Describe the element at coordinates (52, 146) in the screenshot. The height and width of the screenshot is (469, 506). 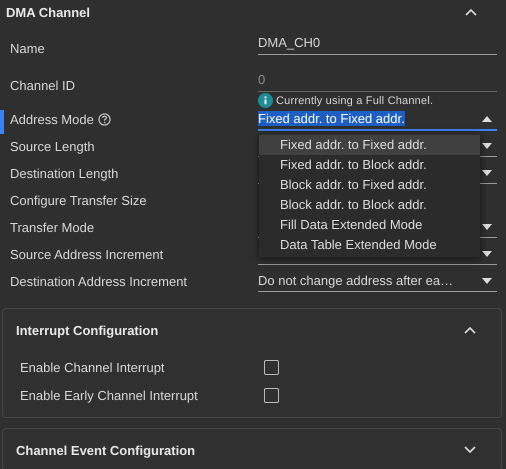
I see `field-label: Source Length` at that location.